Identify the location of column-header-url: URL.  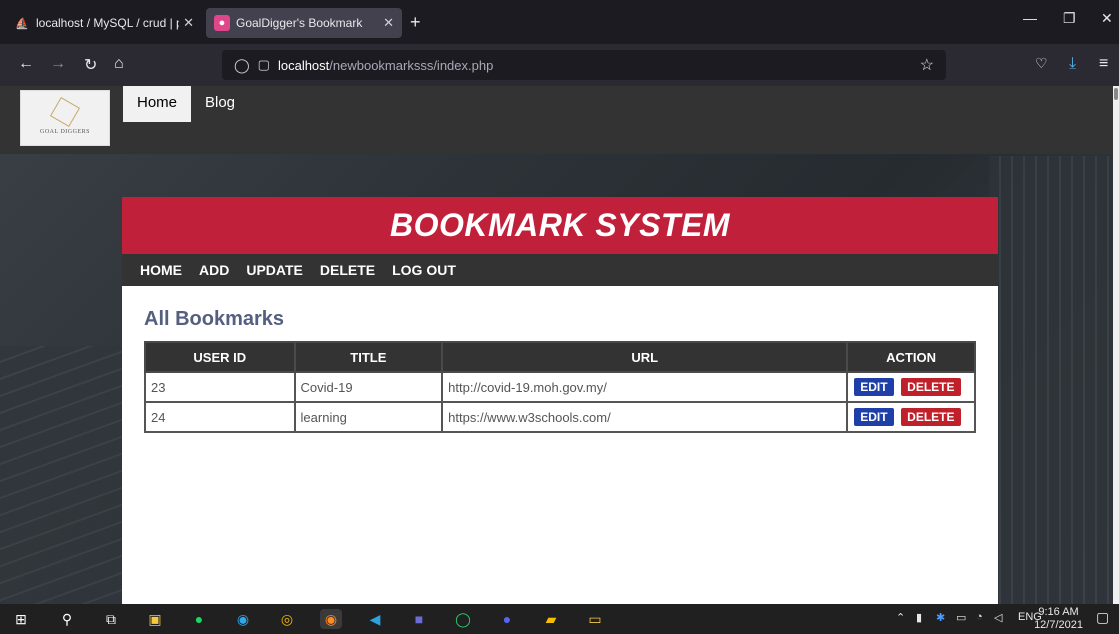
(645, 357).